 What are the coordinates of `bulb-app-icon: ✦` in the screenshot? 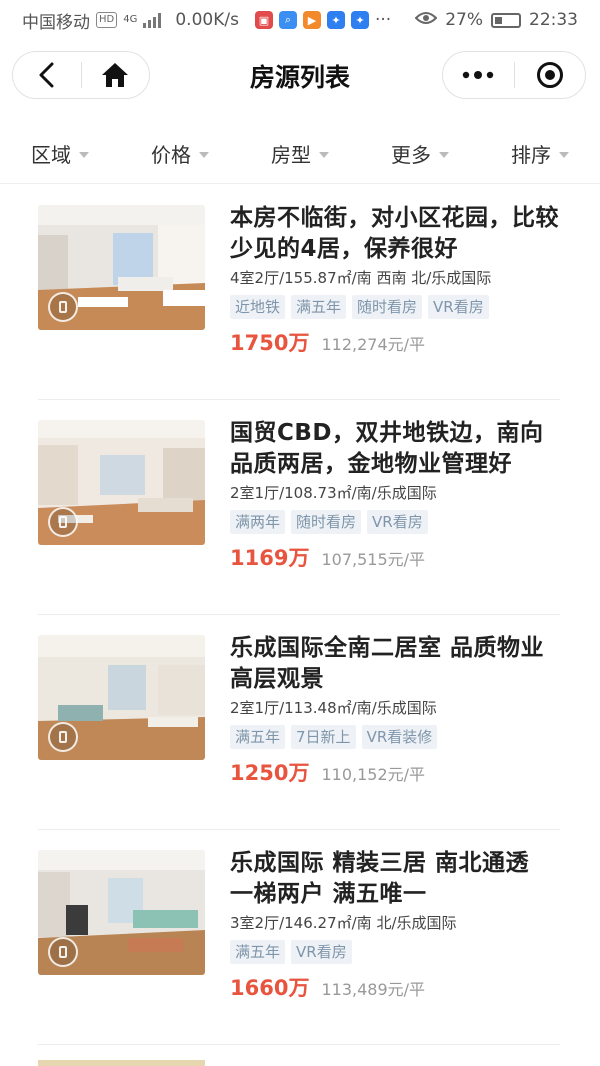 It's located at (335, 20).